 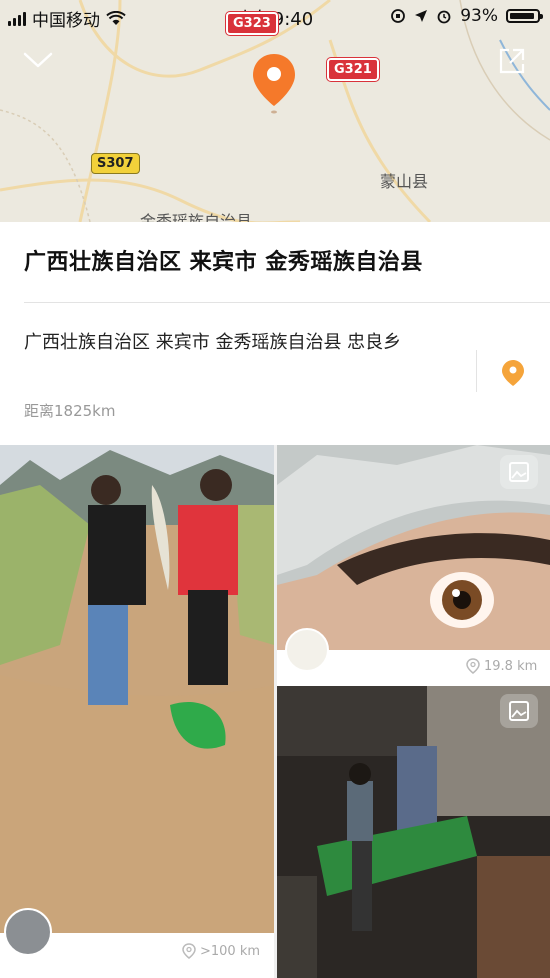 What do you see at coordinates (115, 163) in the screenshot?
I see `road-badge-s307: S307` at bounding box center [115, 163].